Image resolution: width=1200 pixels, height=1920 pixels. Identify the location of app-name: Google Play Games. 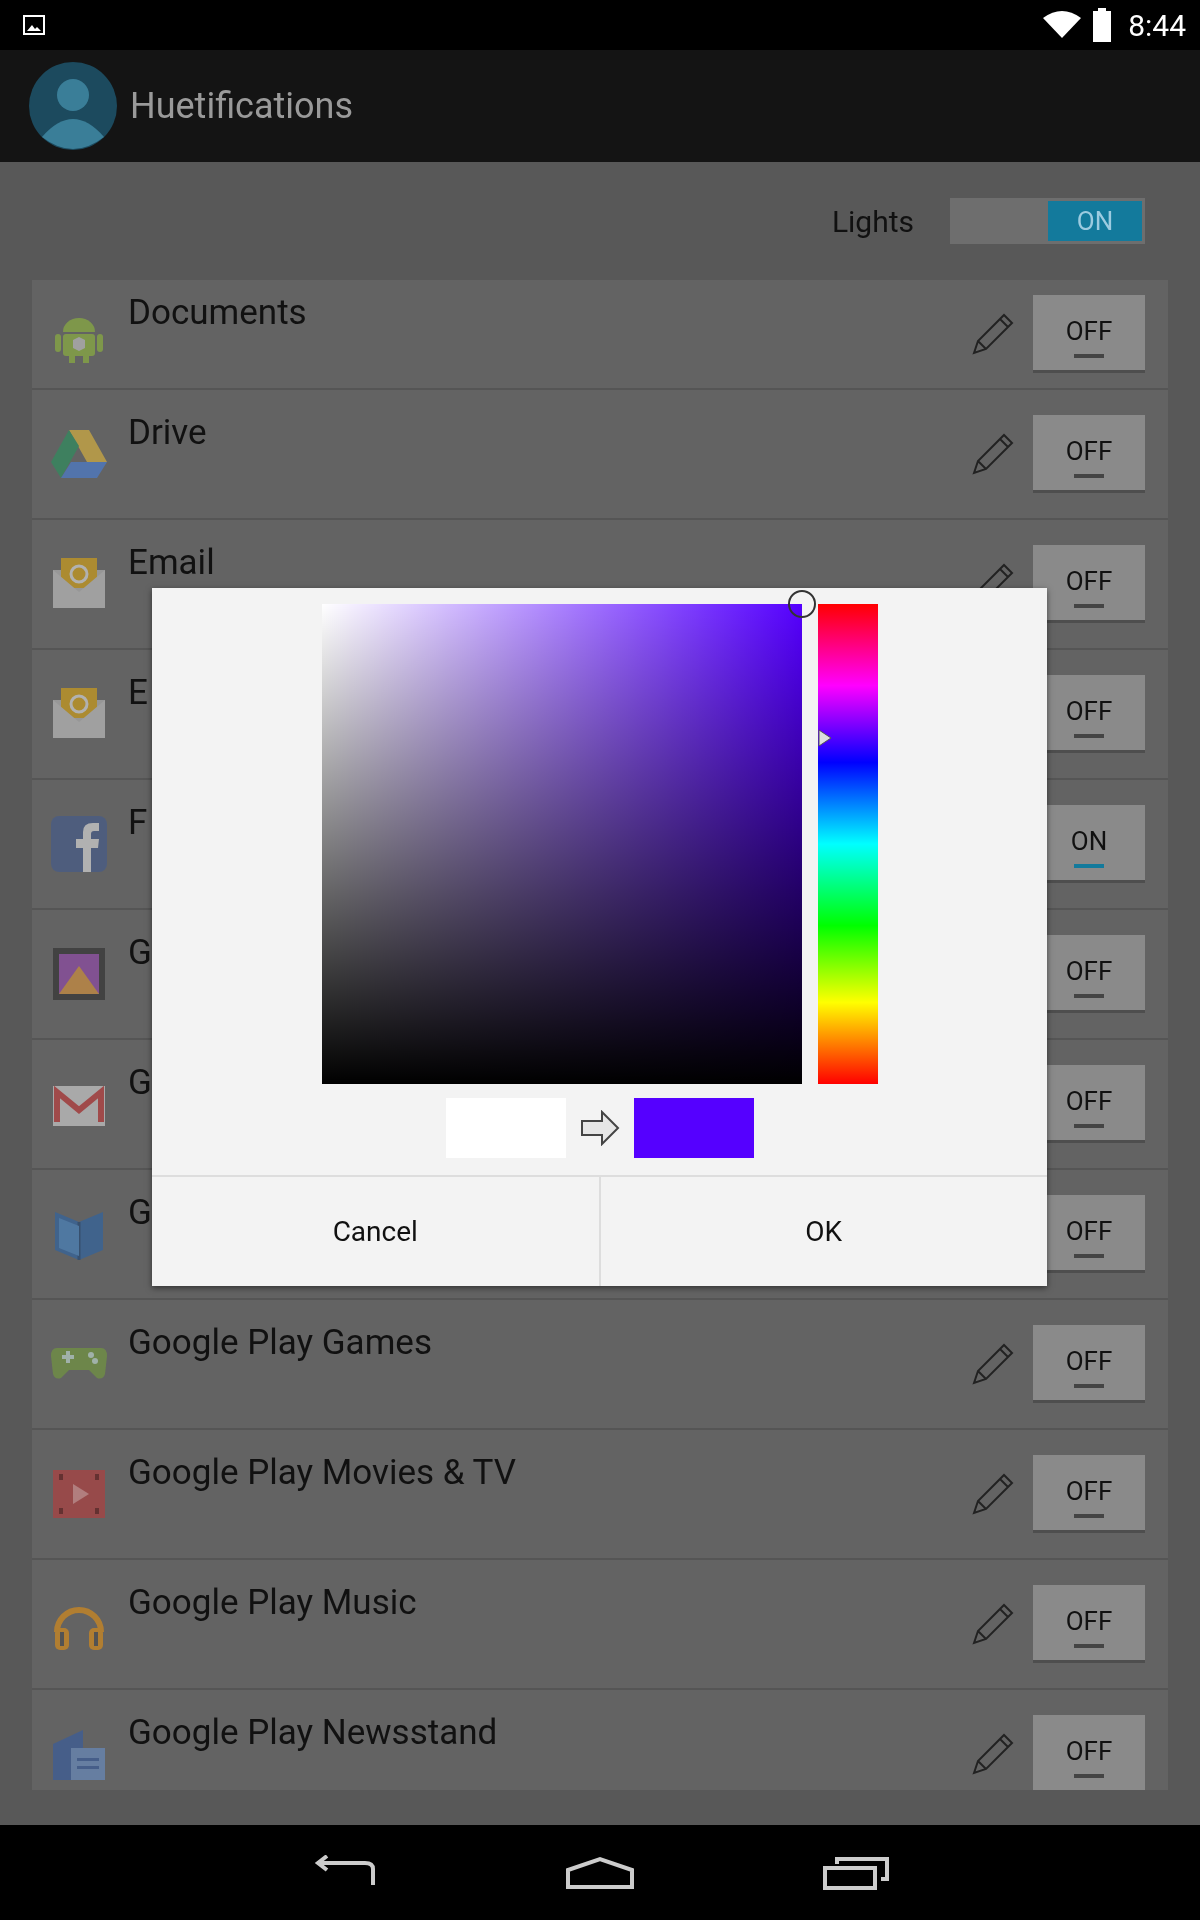
(280, 1342).